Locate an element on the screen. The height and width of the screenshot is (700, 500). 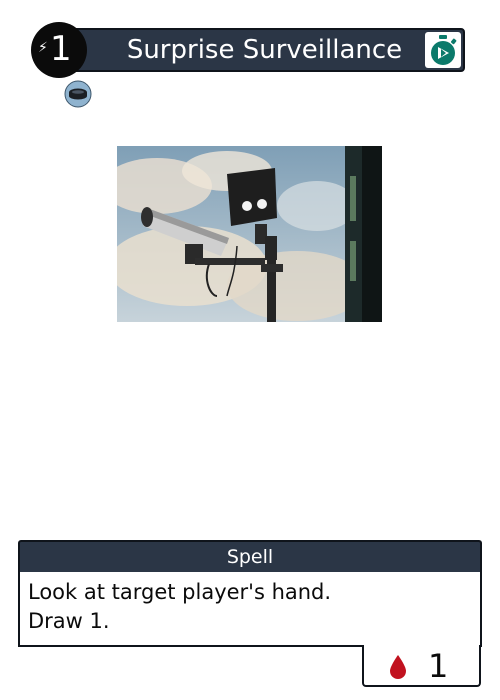
card-art is located at coordinates (249, 234).